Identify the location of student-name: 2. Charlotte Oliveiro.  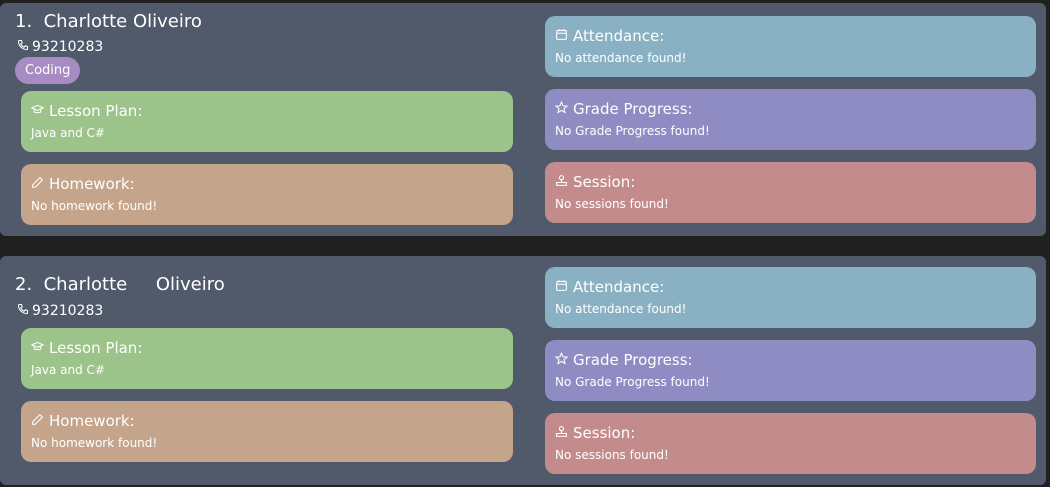
(120, 284).